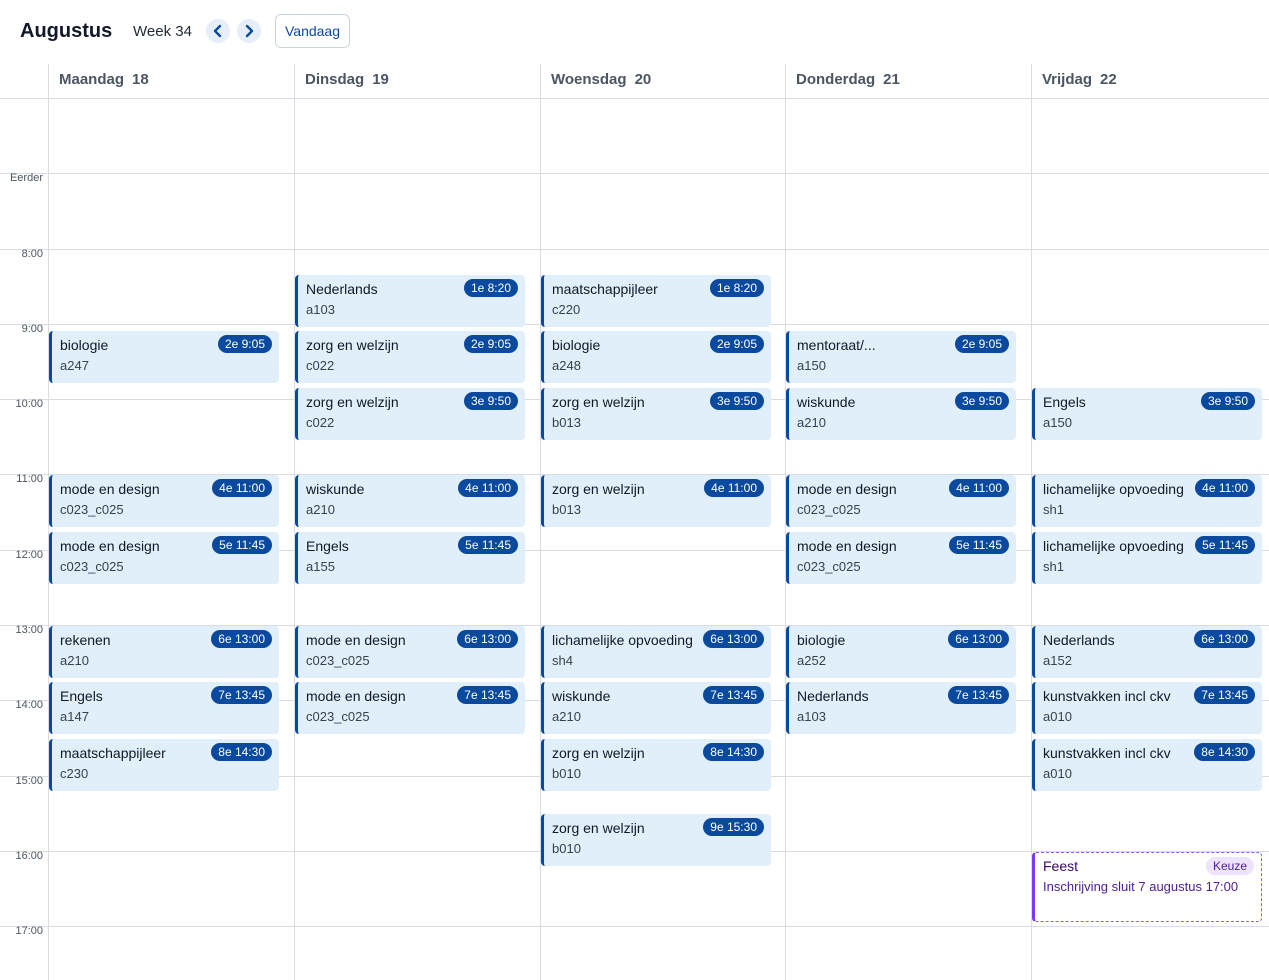  I want to click on day-header-maandag: Maandag 18, so click(104, 79).